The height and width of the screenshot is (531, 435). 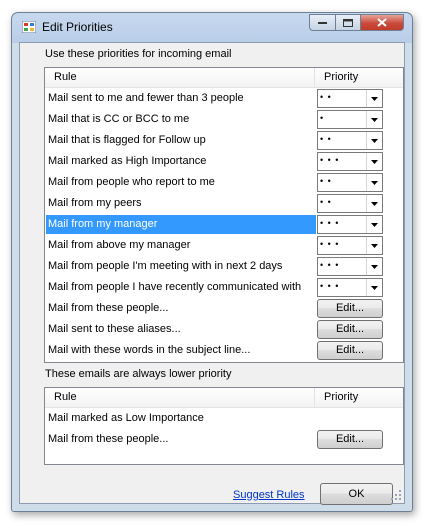 I want to click on lower-list-header: Rule Priority, so click(x=224, y=398).